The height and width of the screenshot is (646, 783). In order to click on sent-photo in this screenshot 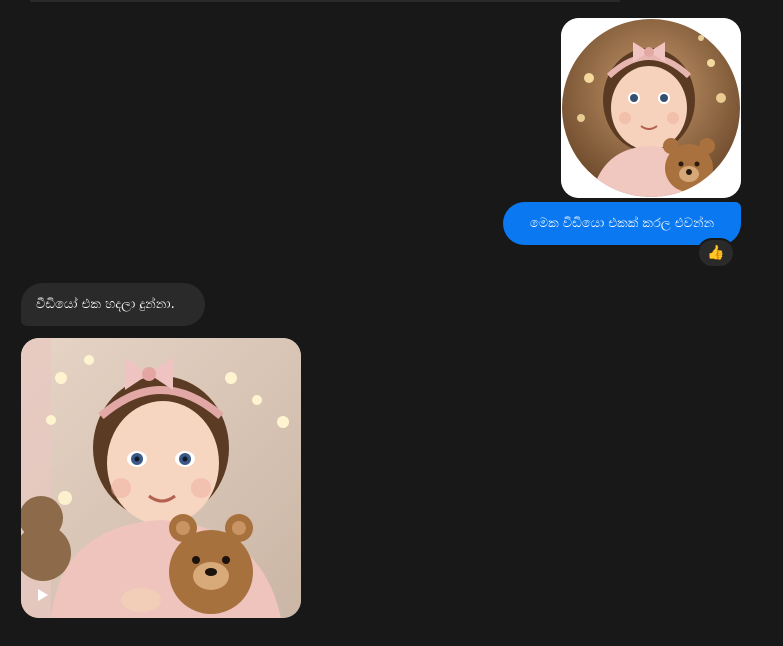, I will do `click(651, 108)`.